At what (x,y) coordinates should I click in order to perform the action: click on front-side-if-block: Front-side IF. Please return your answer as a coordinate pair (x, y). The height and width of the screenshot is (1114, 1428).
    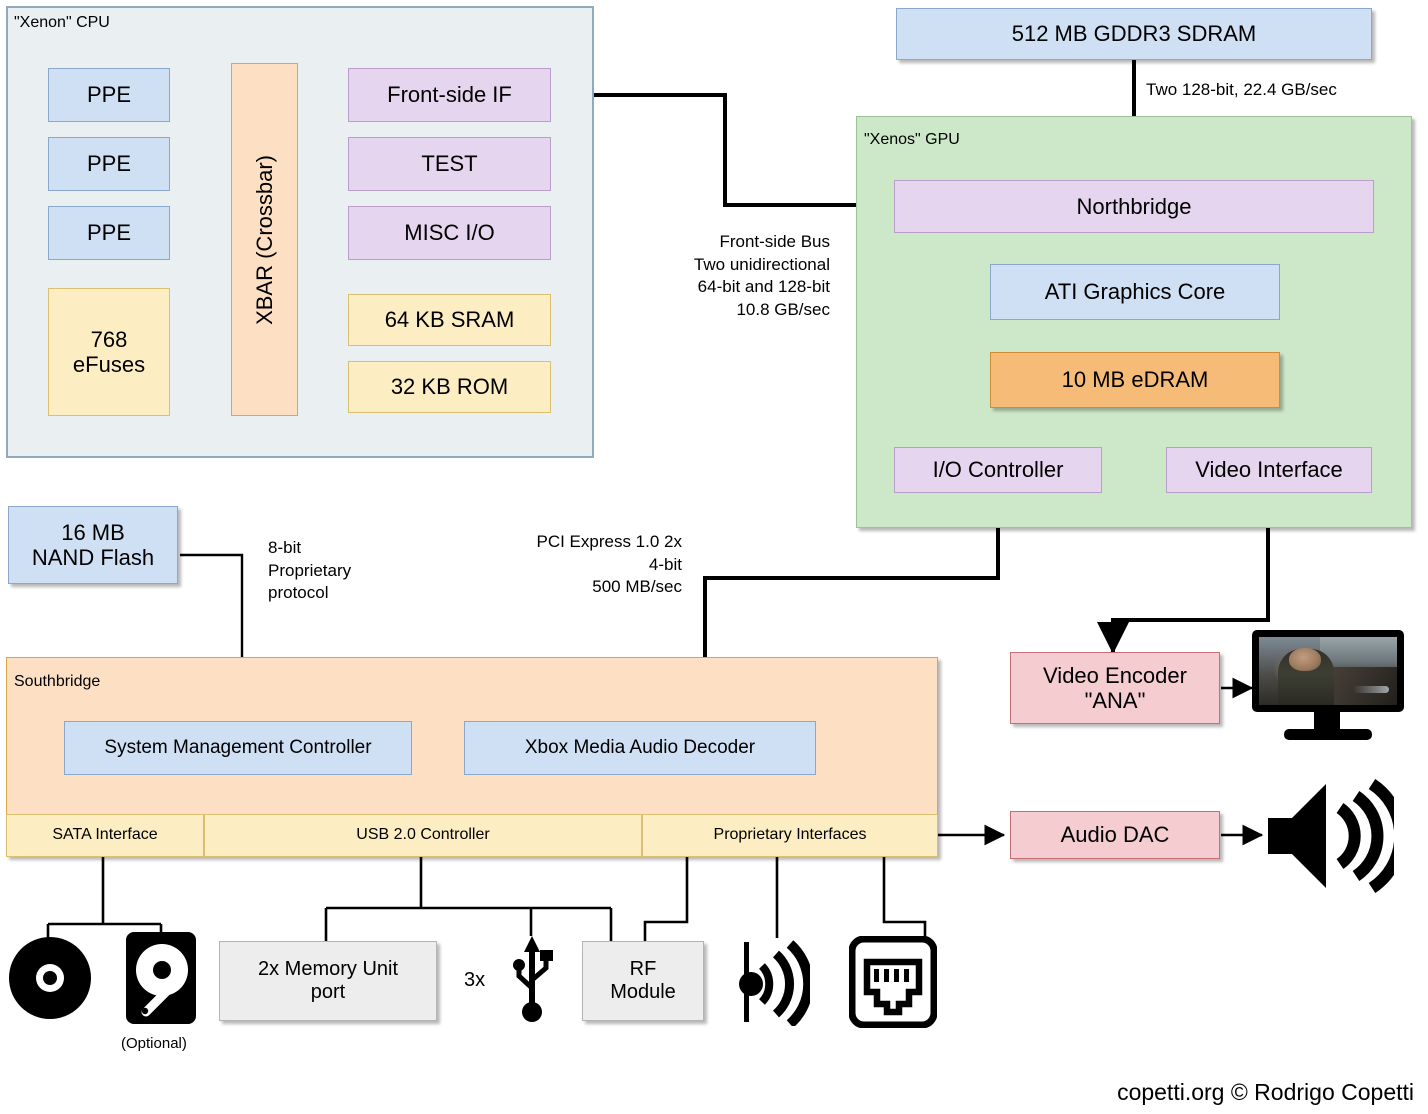
    Looking at the image, I should click on (449, 95).